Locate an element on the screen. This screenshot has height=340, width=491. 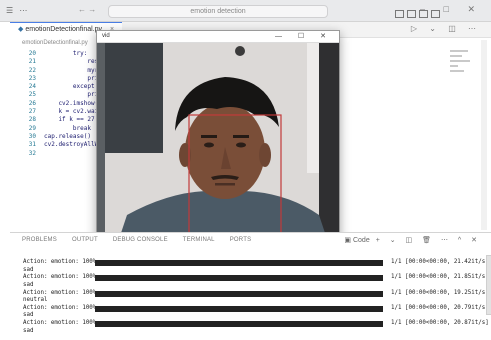
line-number: 22 is located at coordinates (32, 70).